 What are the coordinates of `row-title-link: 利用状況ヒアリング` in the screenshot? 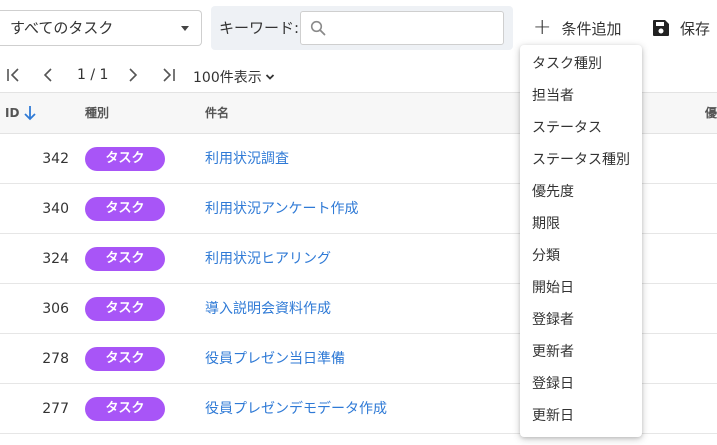 It's located at (268, 259).